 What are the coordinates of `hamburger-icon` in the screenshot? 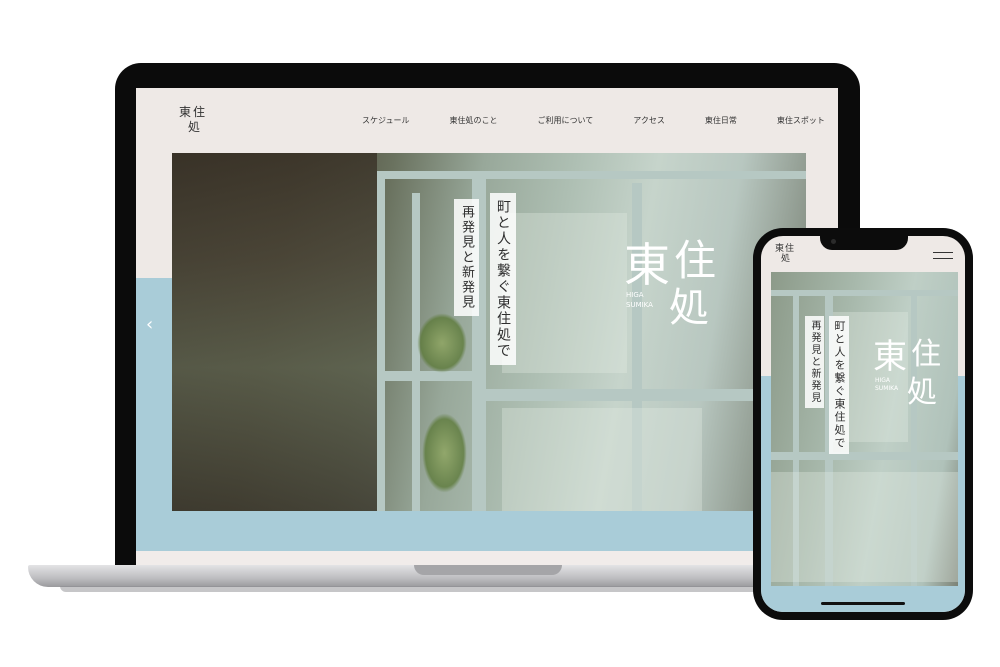 It's located at (943, 258).